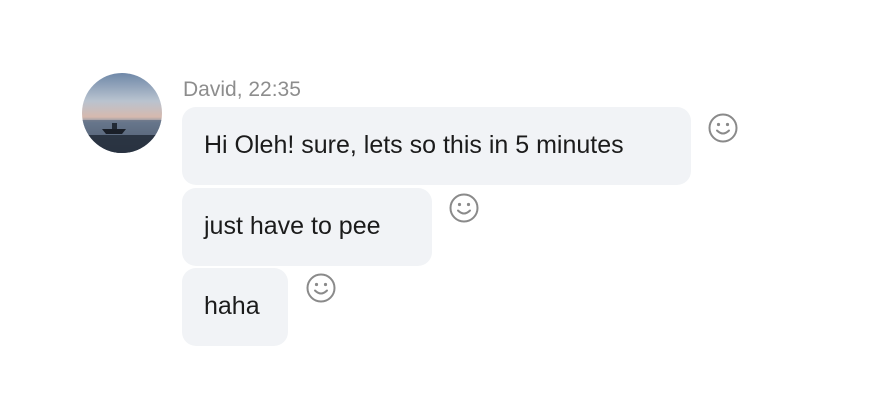  Describe the element at coordinates (242, 89) in the screenshot. I see `message-header: David, 22:35` at that location.